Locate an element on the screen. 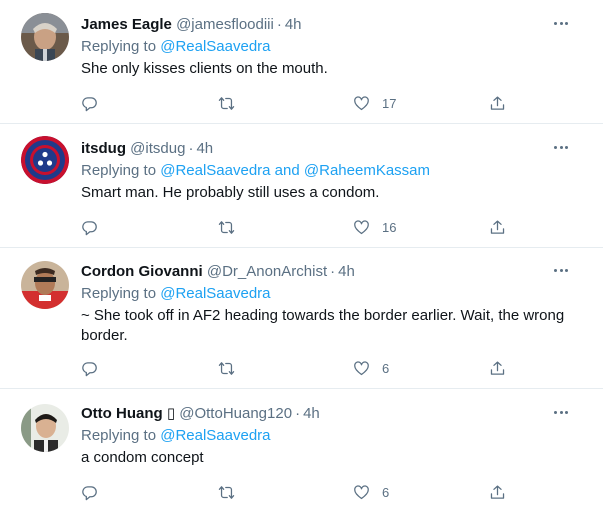  like-button: 16 is located at coordinates (374, 227).